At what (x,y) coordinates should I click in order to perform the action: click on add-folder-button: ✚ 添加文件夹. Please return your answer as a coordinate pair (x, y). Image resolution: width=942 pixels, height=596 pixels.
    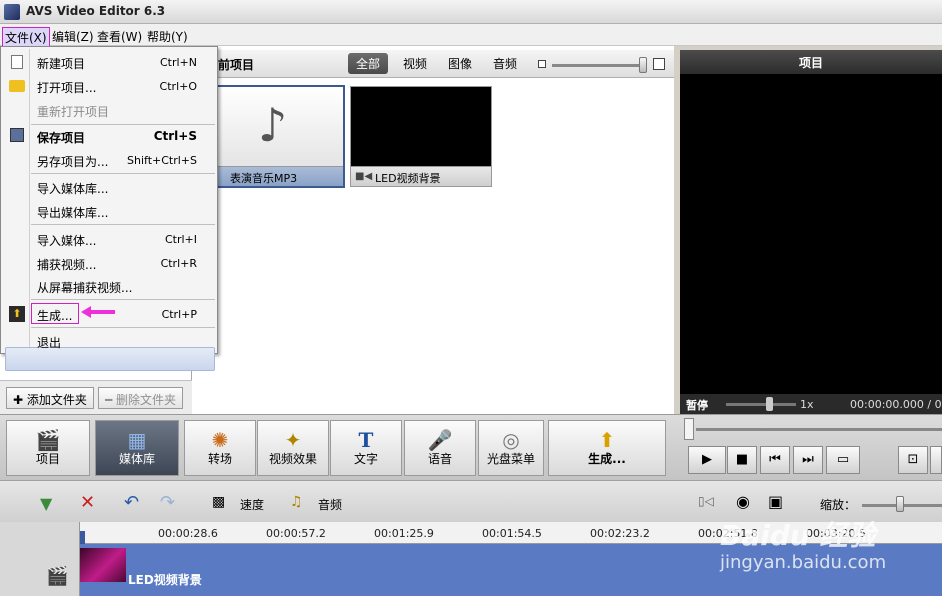
    Looking at the image, I should click on (50, 398).